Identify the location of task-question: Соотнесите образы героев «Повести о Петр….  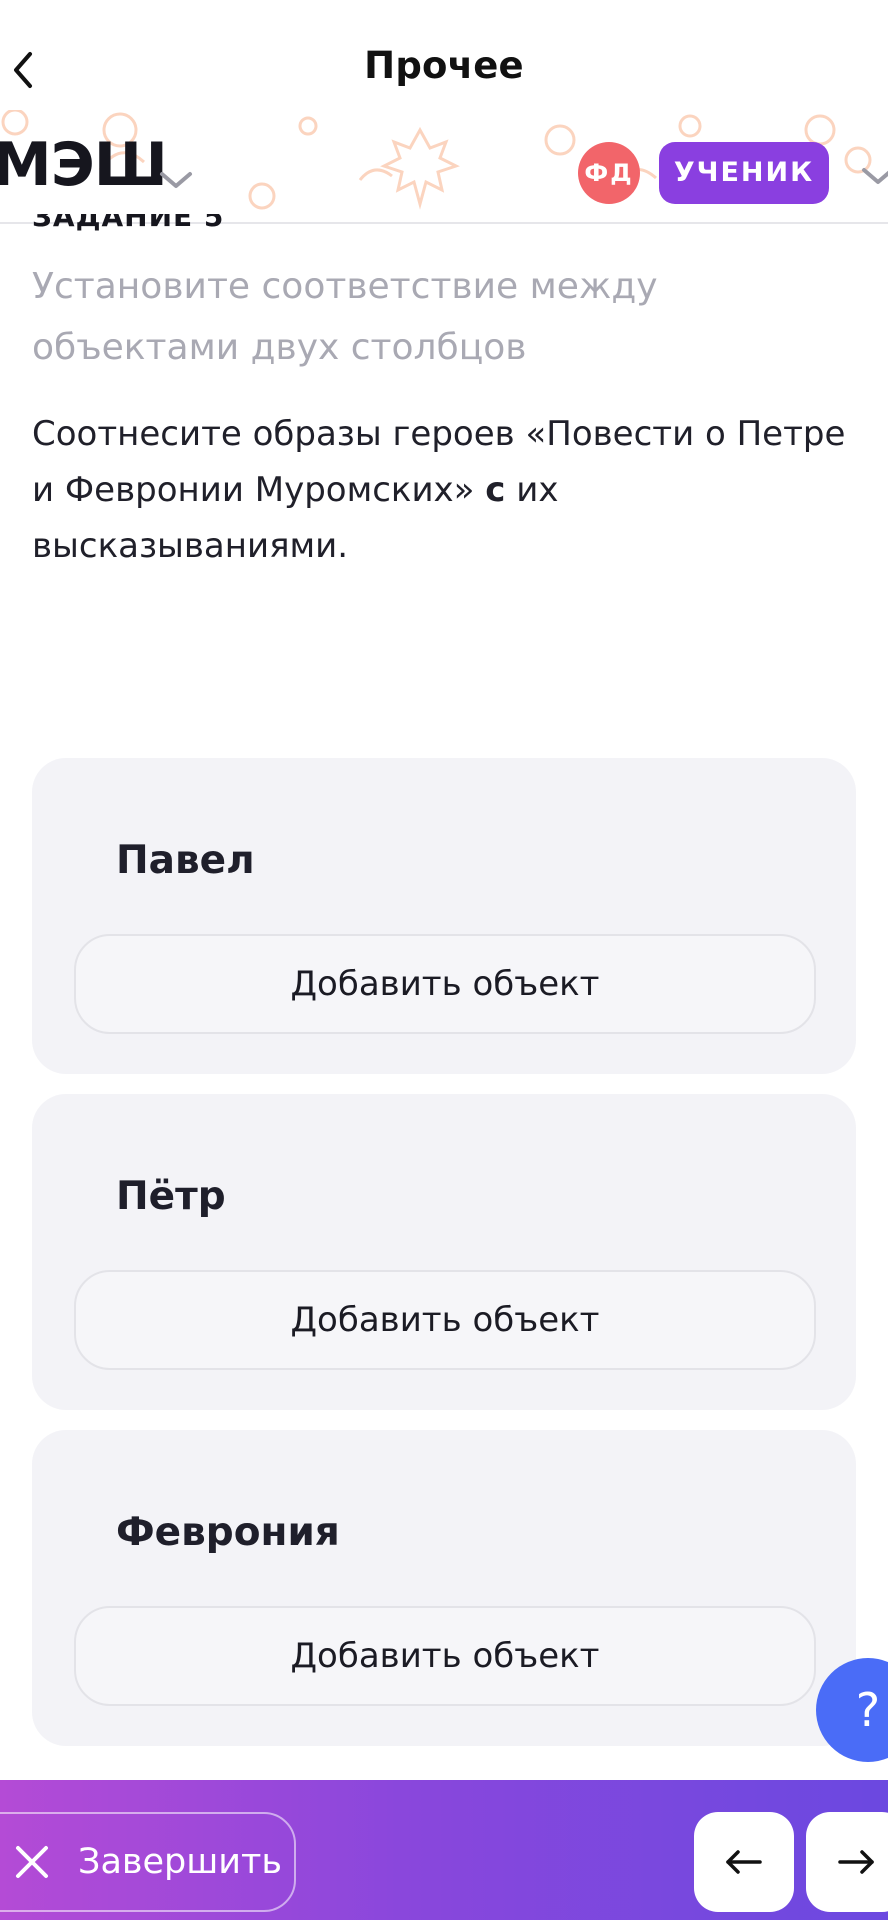
(447, 490).